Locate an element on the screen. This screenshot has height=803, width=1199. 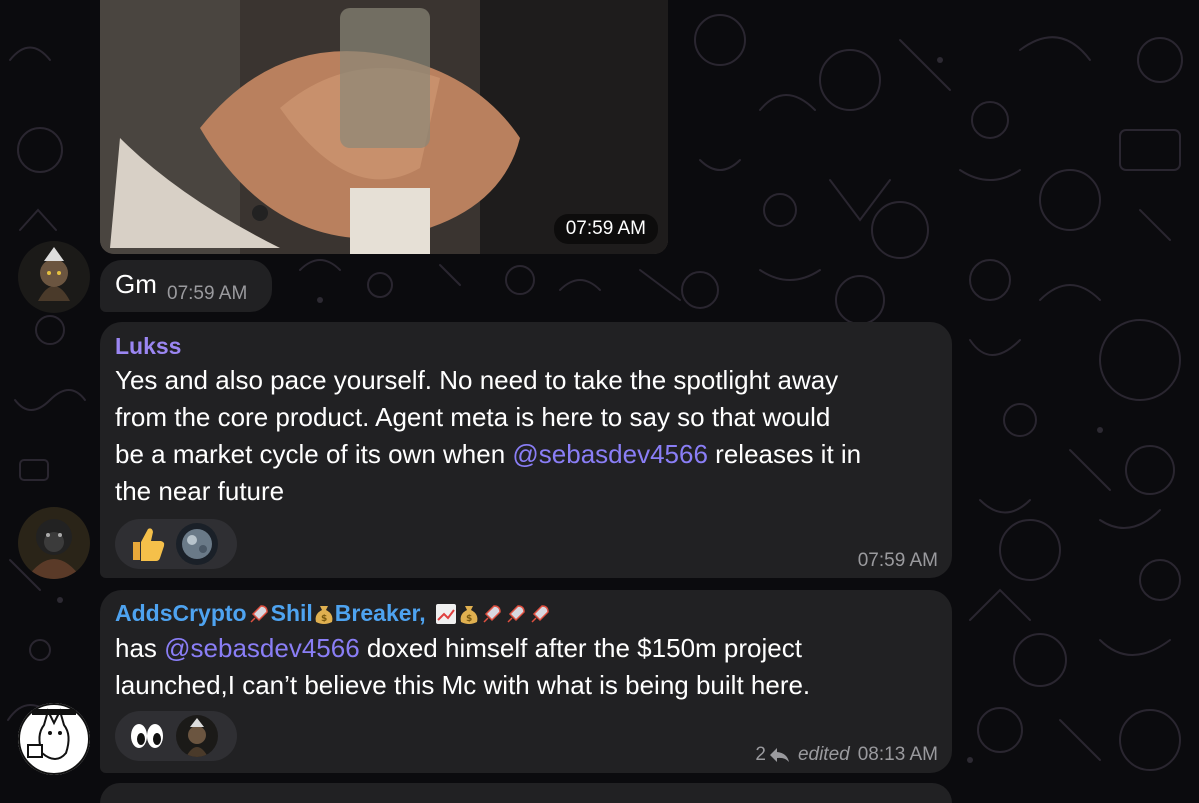
planet-avatar-icon is located at coordinates (197, 544).